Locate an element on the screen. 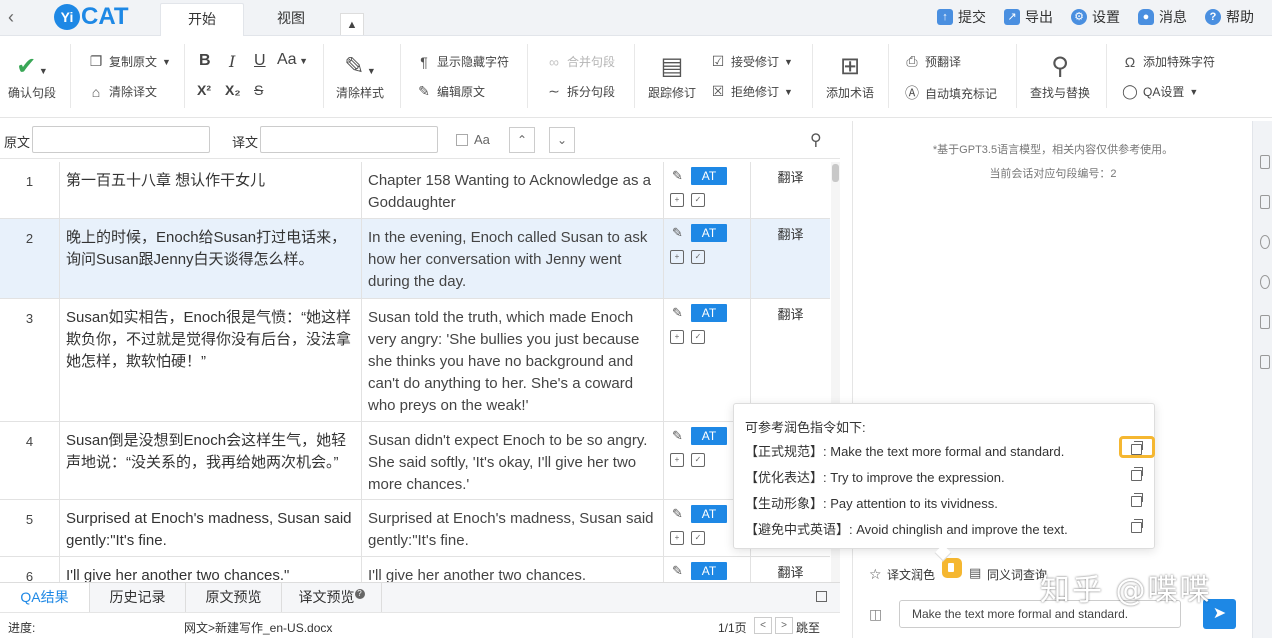  bold-icon: B is located at coordinates (205, 61).